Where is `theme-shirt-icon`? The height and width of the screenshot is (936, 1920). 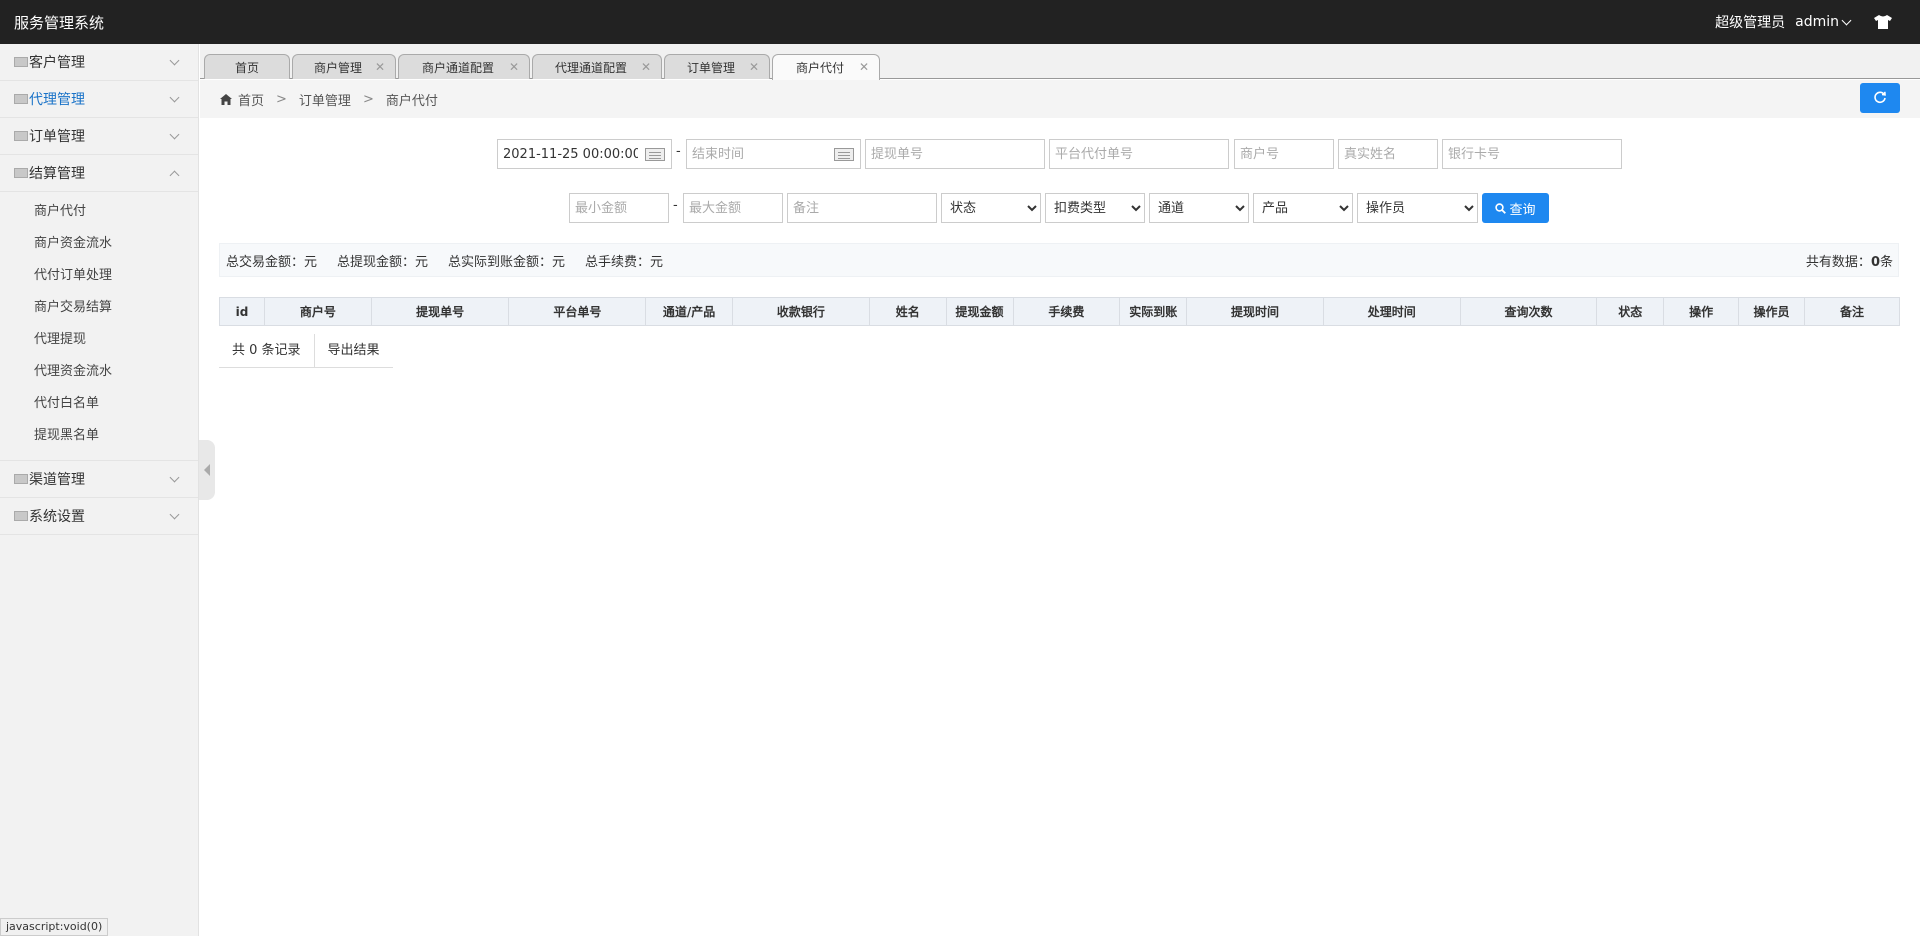
theme-shirt-icon is located at coordinates (1883, 22).